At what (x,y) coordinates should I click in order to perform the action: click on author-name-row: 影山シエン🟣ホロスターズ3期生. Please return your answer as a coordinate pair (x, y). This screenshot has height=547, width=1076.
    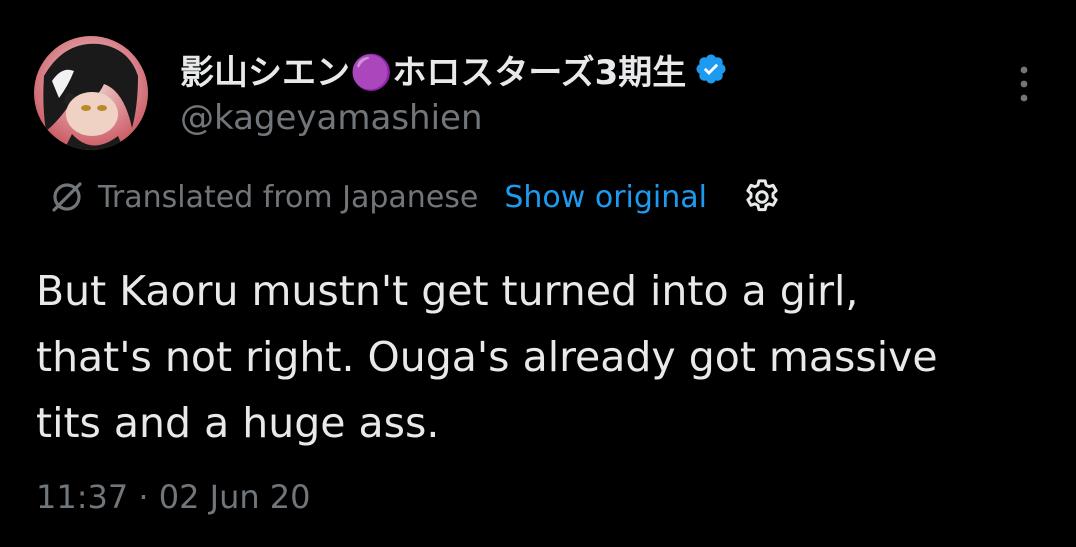
    Looking at the image, I should click on (454, 69).